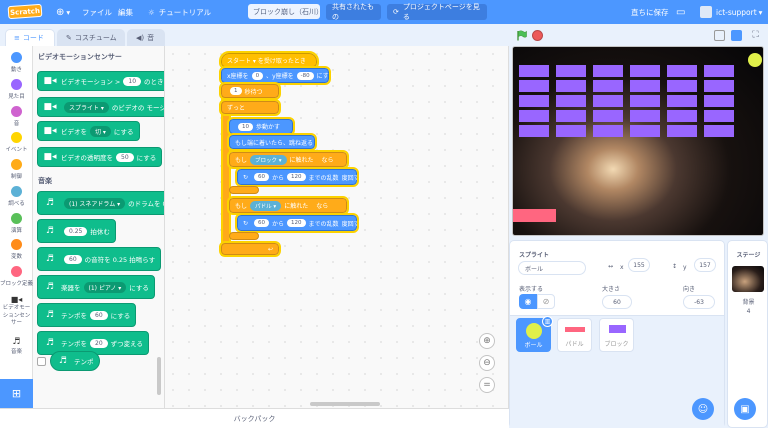 Image resolution: width=768 pixels, height=428 pixels. I want to click on category-music: ♬ 音楽, so click(16, 346).